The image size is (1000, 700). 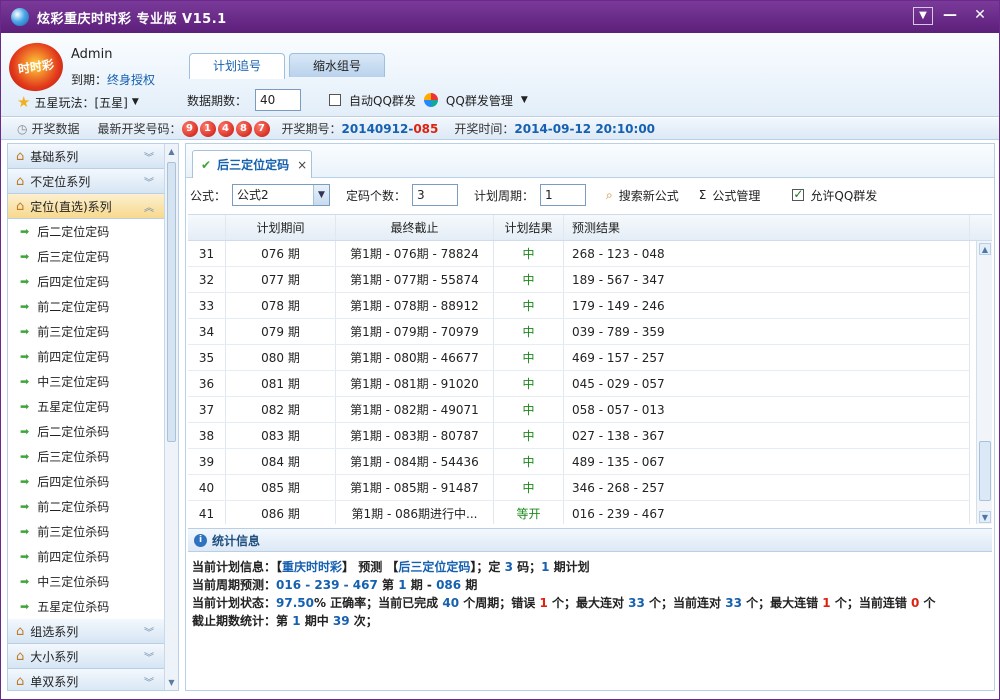 What do you see at coordinates (281, 227) in the screenshot?
I see `col-header-period: 计划期间` at bounding box center [281, 227].